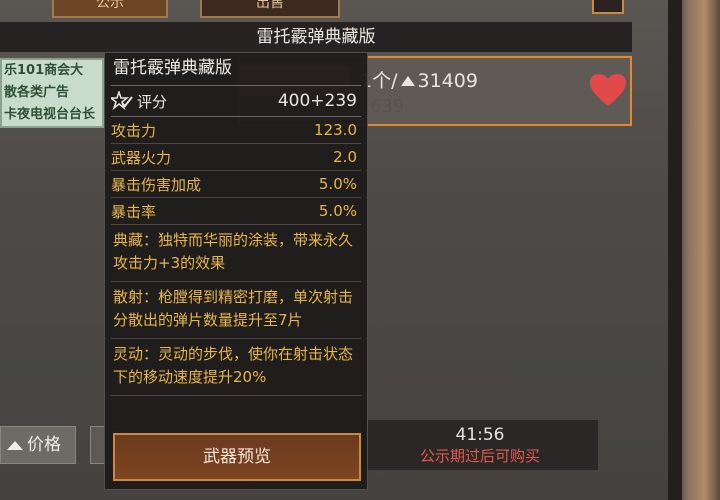 The width and height of the screenshot is (720, 500). Describe the element at coordinates (479, 456) in the screenshot. I see `countdown-note: 公示期过后可购买` at that location.